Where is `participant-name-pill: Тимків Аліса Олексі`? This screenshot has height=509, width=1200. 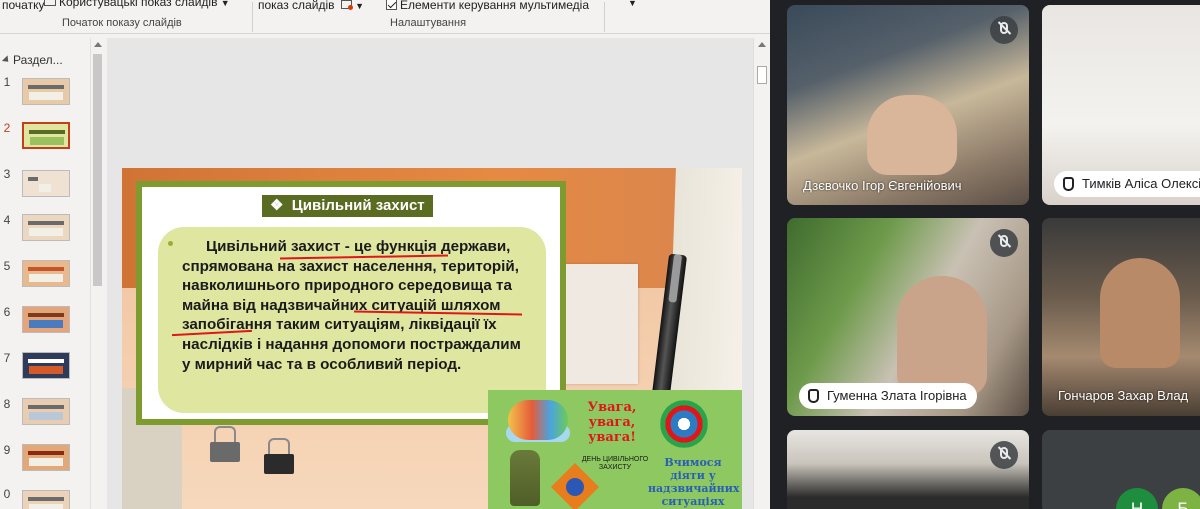
participant-name-pill: Тимків Аліса Олексі is located at coordinates (1127, 184).